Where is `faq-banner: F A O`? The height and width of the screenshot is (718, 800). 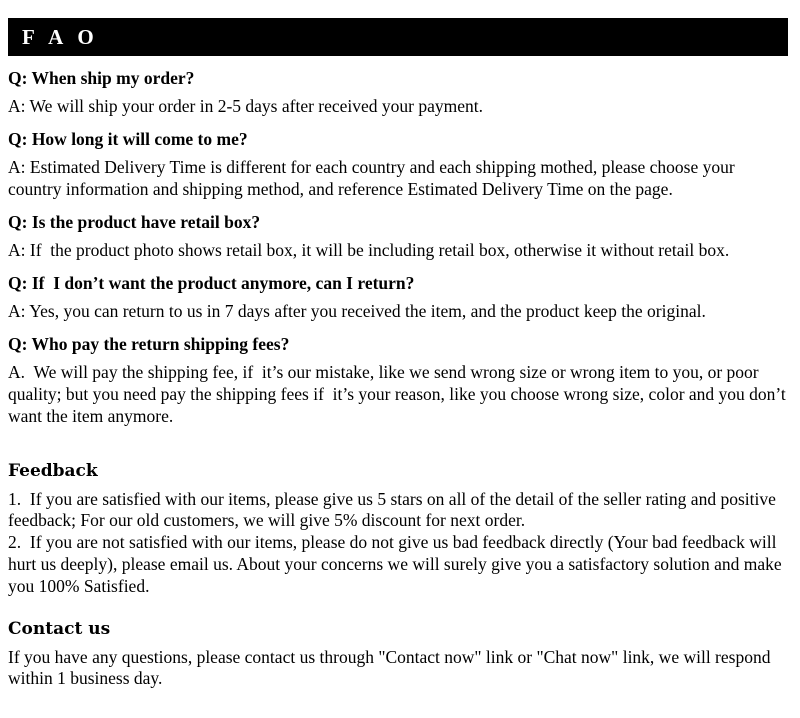
faq-banner: F A O is located at coordinates (398, 37).